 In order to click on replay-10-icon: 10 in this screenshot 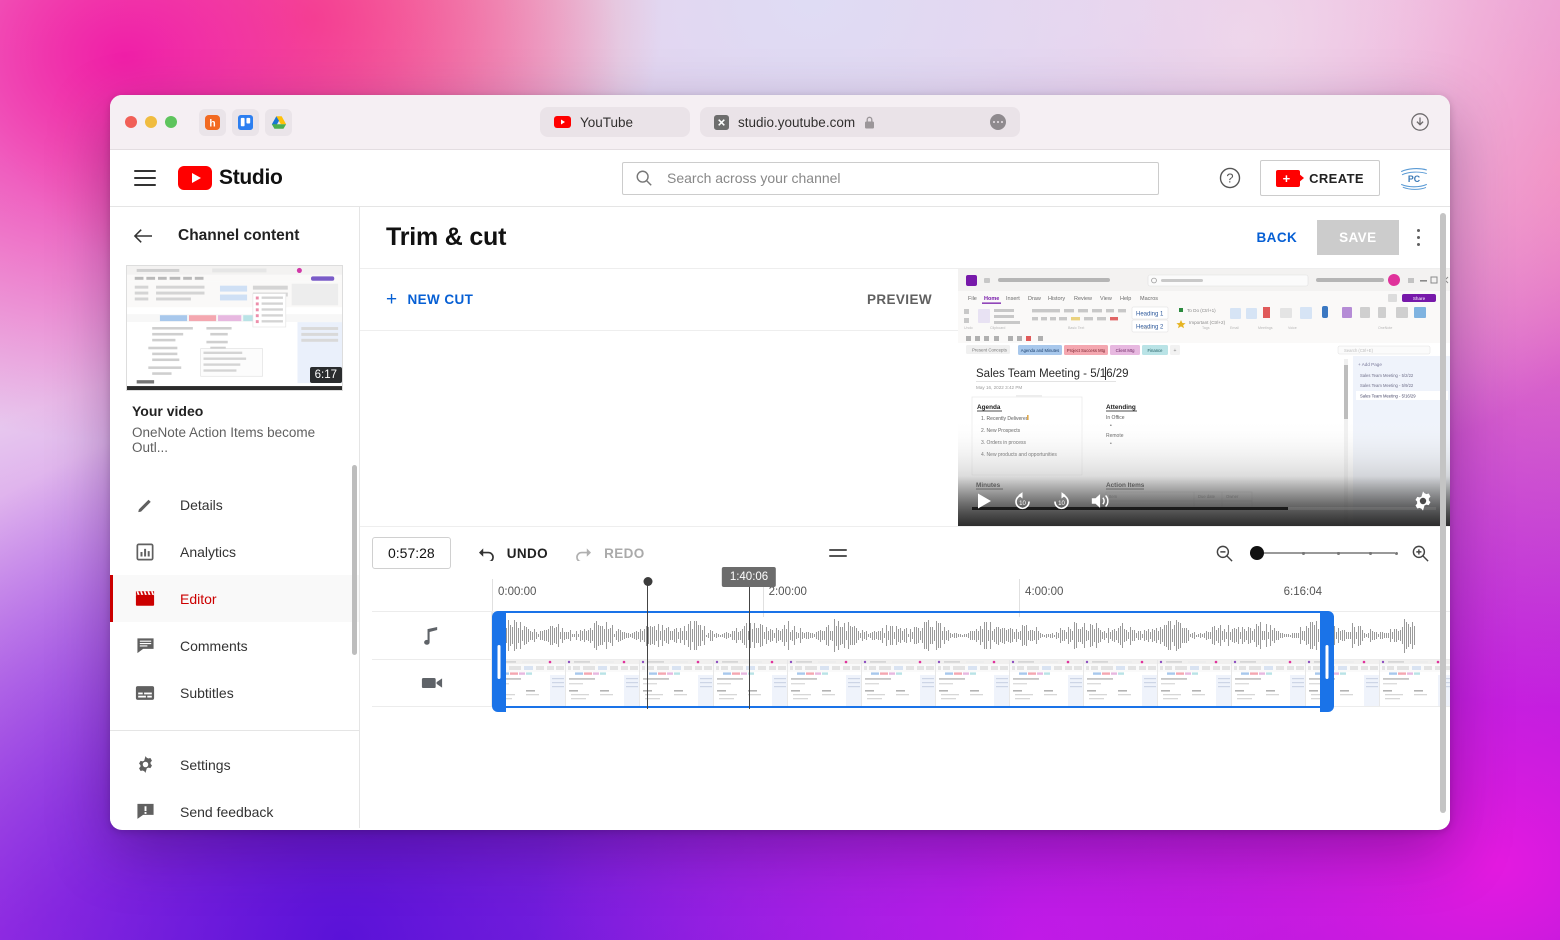, I will do `click(1022, 501)`.